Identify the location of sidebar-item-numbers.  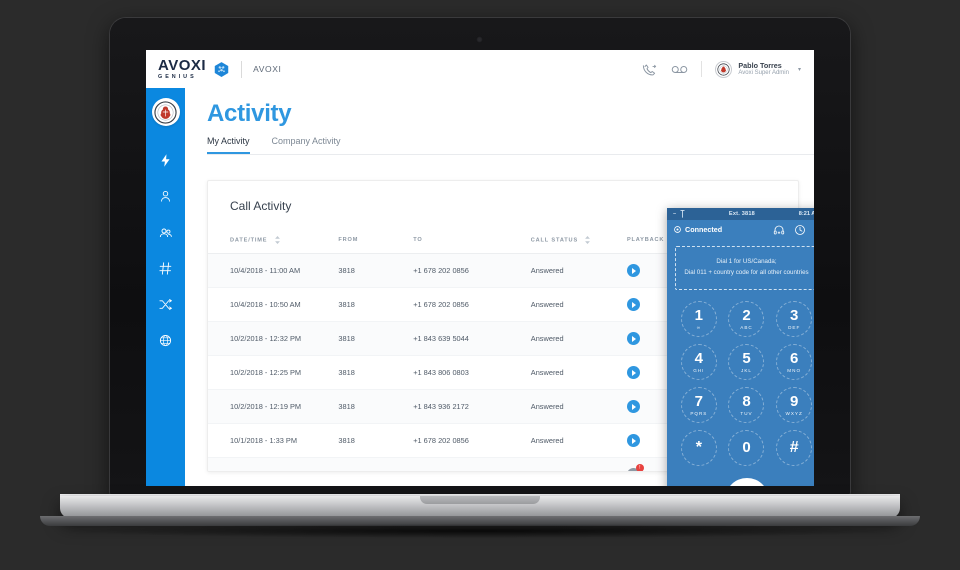
(165, 268).